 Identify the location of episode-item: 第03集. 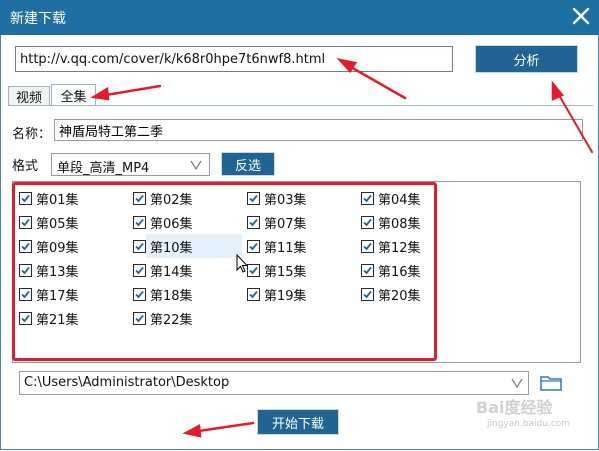
(277, 198).